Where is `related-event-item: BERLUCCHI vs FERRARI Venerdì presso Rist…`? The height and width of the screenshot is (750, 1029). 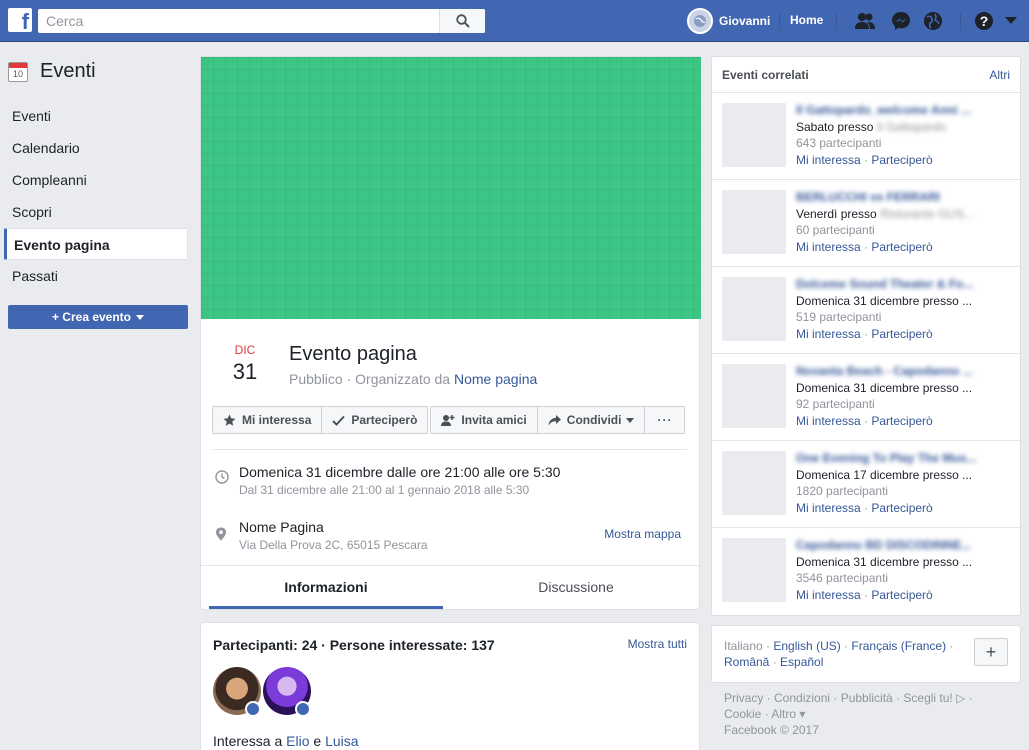 related-event-item: BERLUCCHI vs FERRARI Venerdì presso Rist… is located at coordinates (866, 223).